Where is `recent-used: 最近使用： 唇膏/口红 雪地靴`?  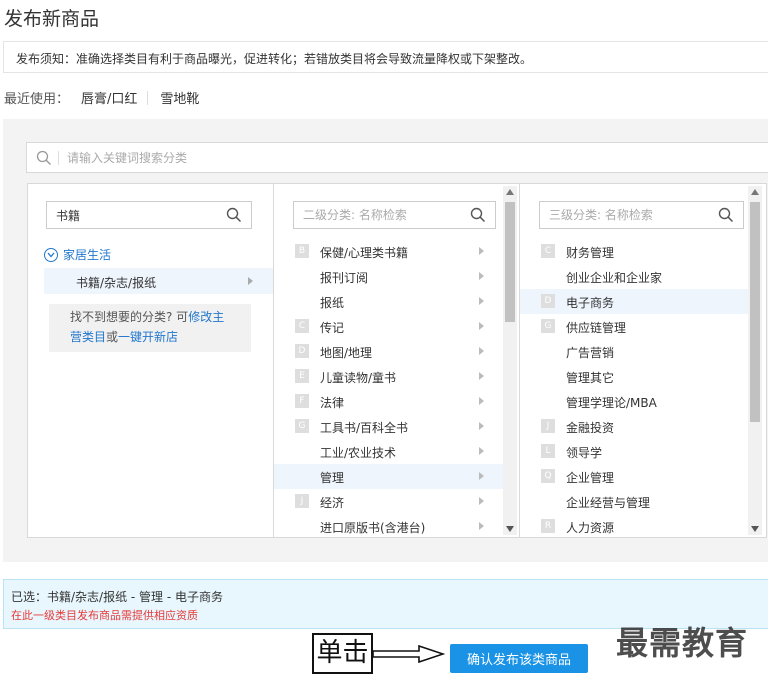
recent-used: 最近使用： 唇膏/口红 雪地靴 is located at coordinates (101, 97).